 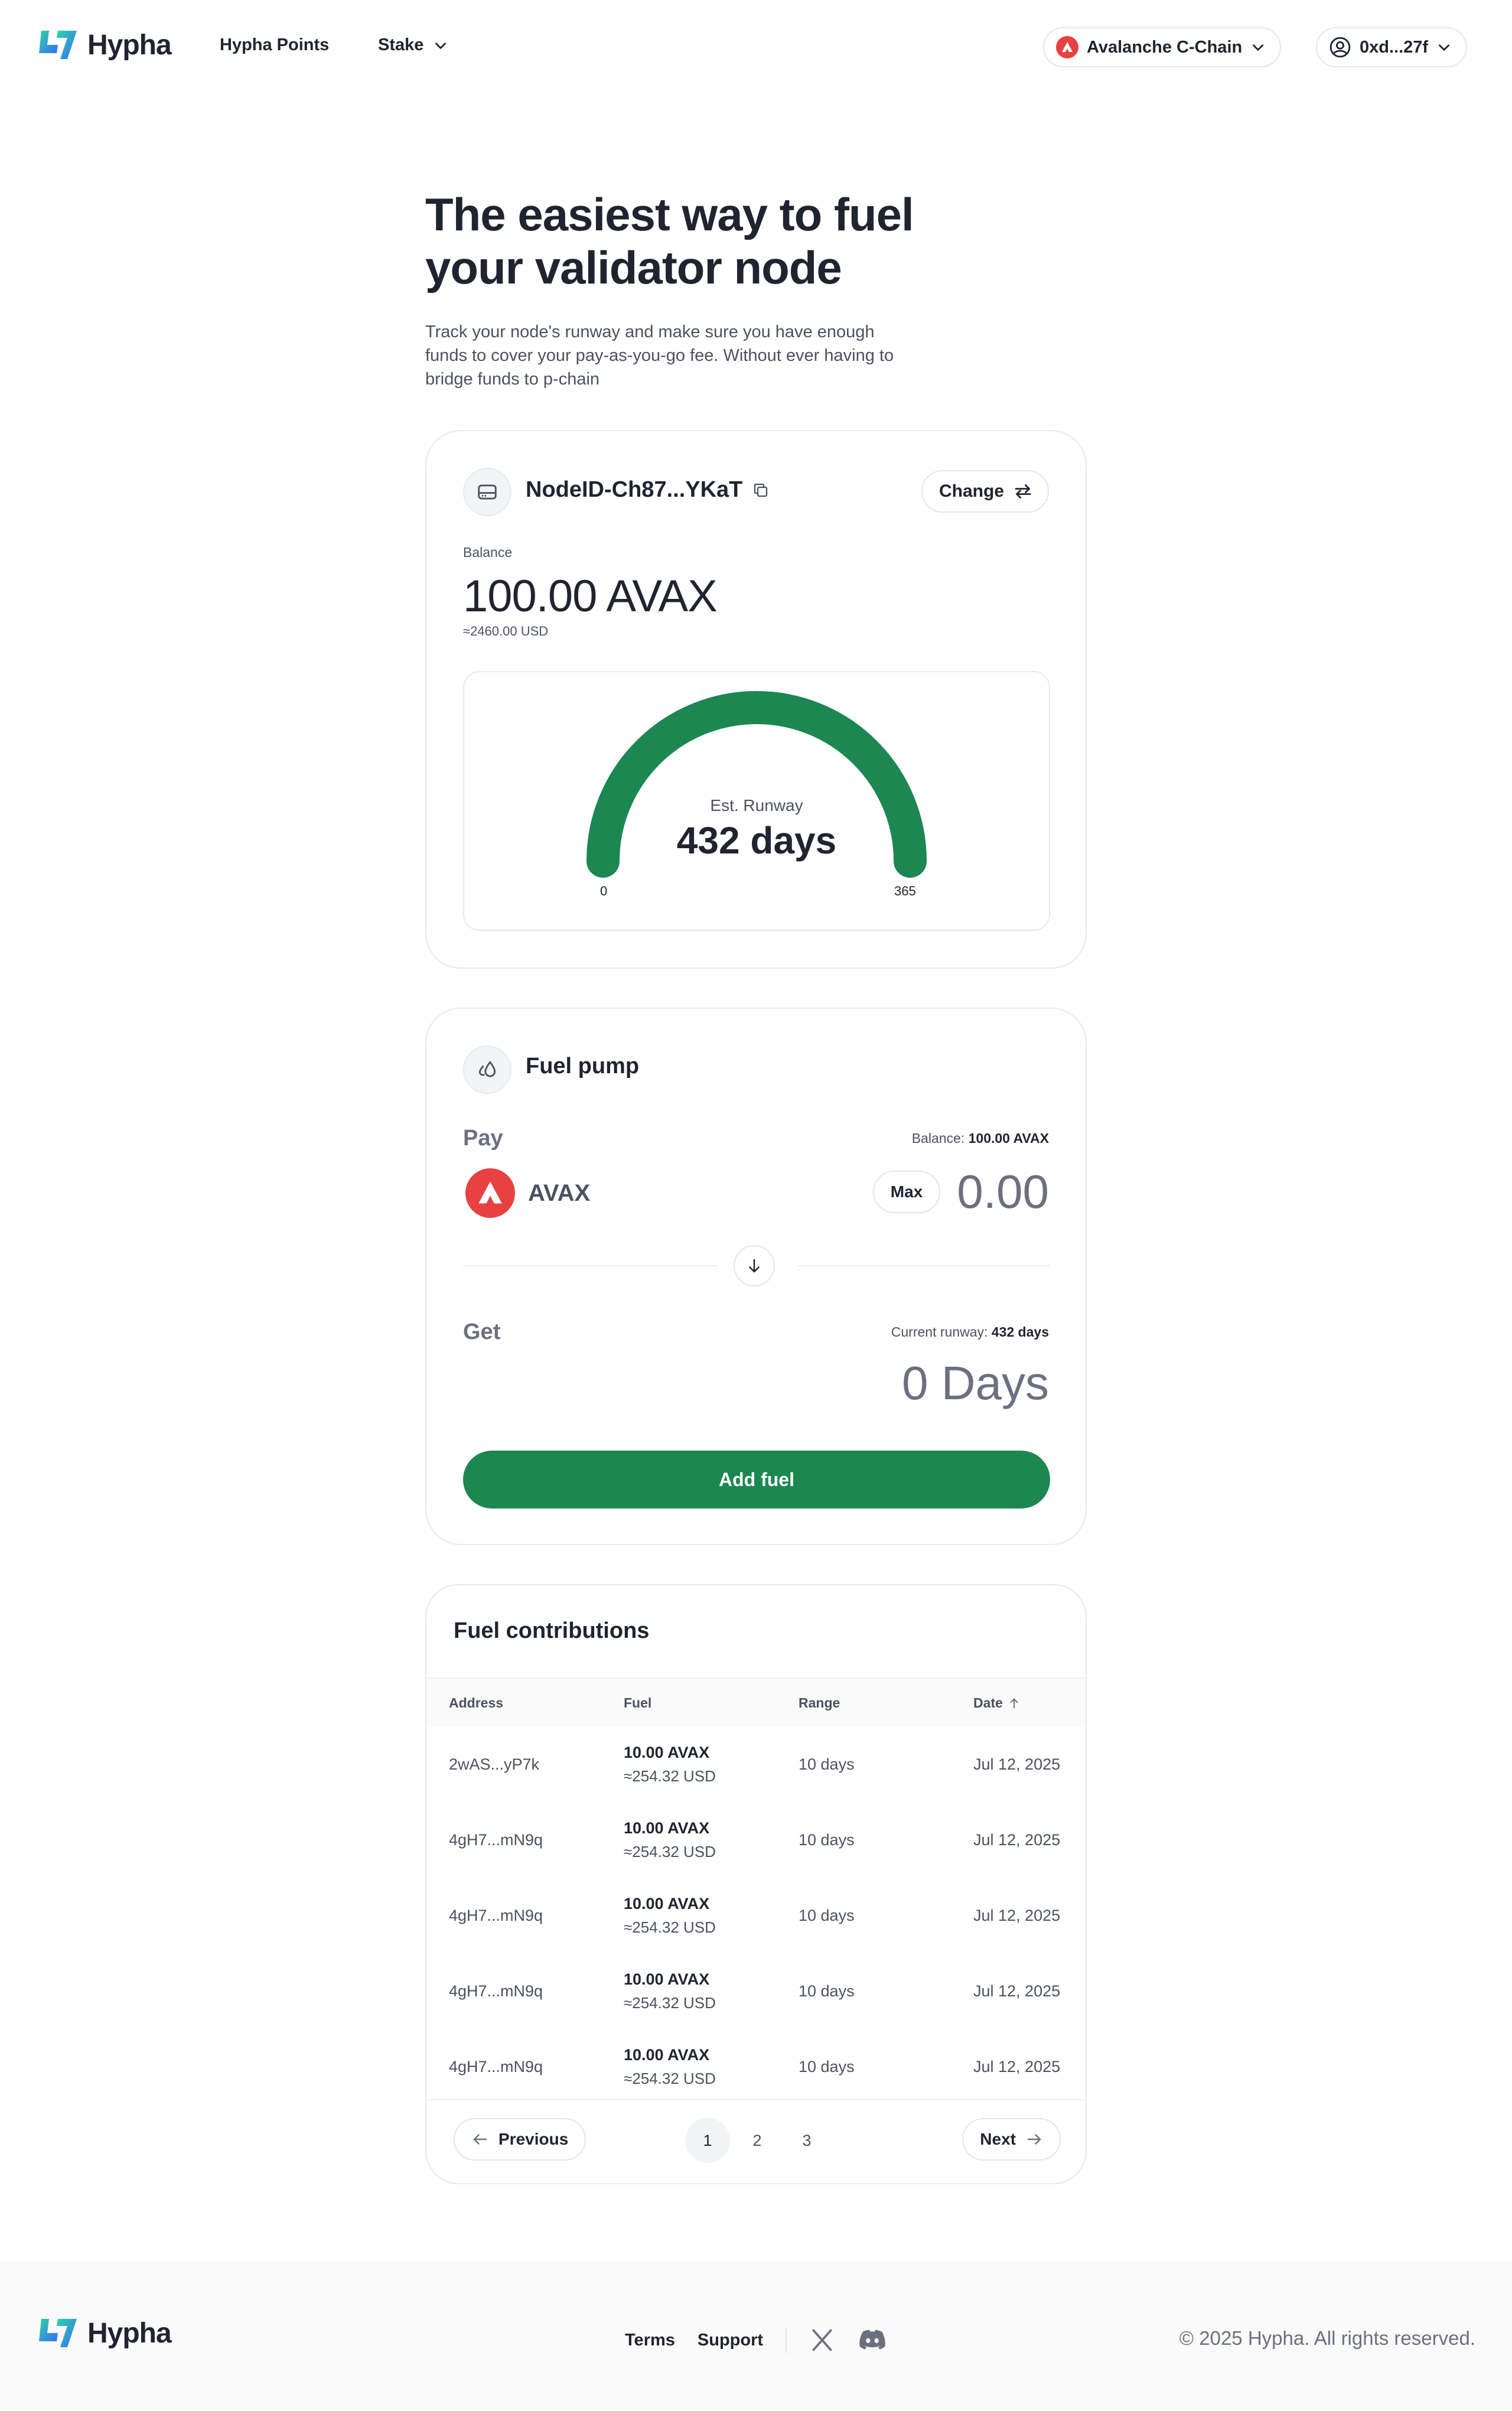 I want to click on token-selector: AVAX, so click(x=527, y=1193).